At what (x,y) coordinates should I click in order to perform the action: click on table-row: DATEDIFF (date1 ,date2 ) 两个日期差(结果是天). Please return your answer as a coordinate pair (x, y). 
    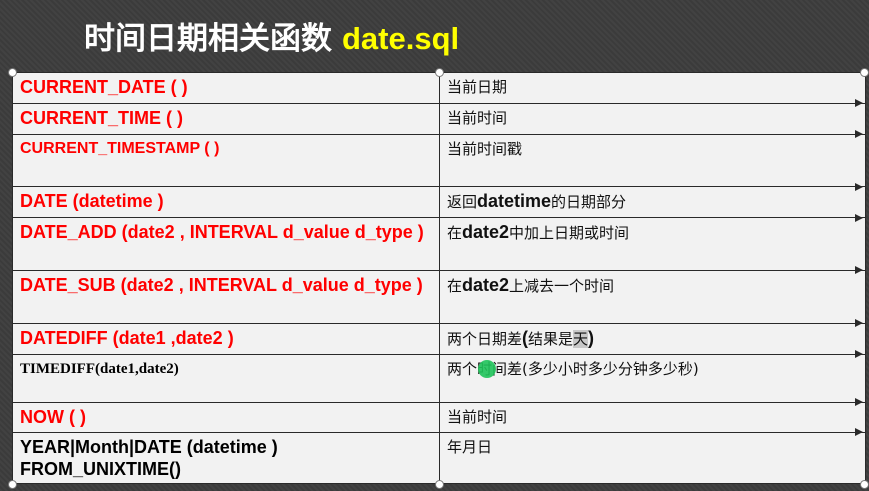
    Looking at the image, I should click on (439, 339).